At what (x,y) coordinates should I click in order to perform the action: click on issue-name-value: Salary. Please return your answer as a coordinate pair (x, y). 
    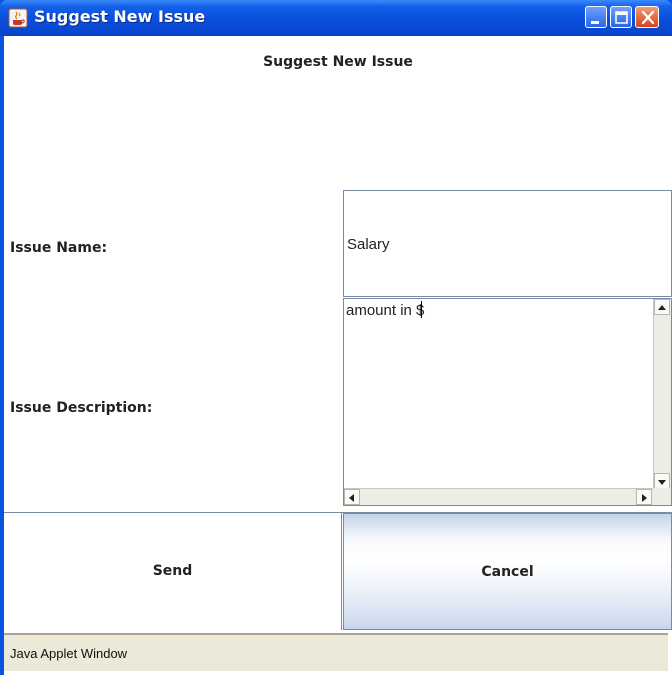
    Looking at the image, I should click on (368, 244).